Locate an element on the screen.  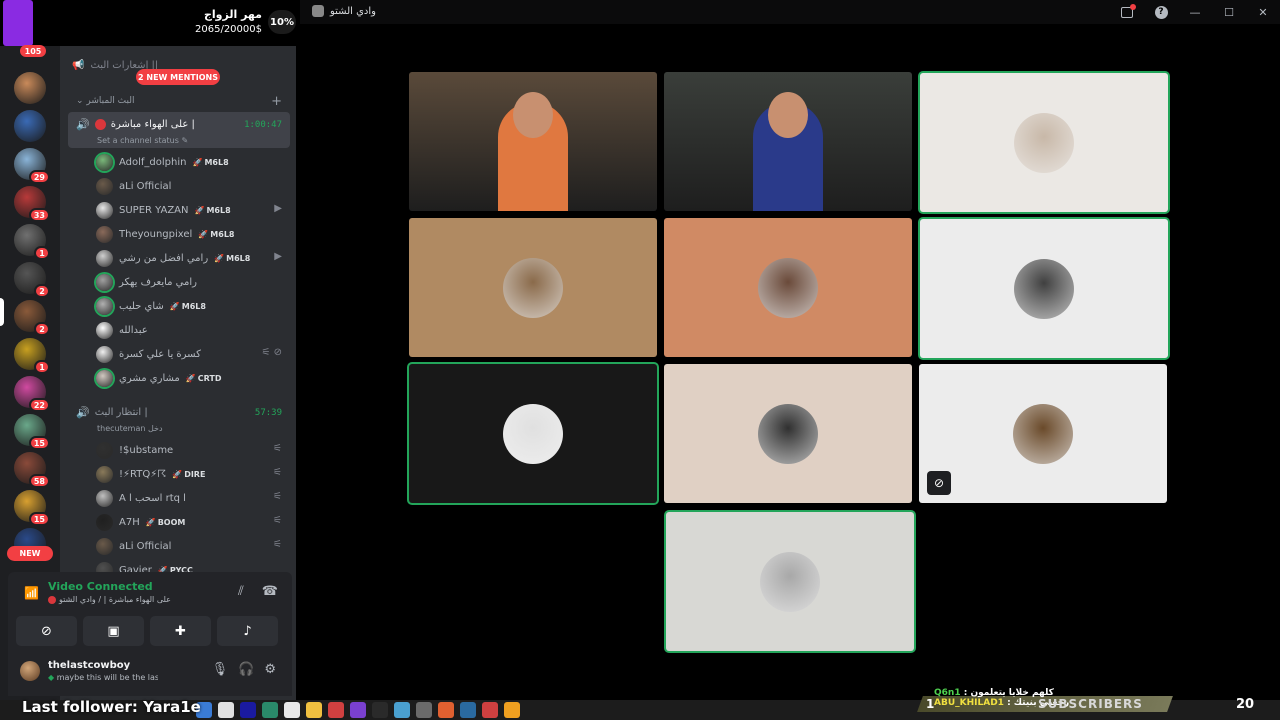
screen-share-button: ▣ is located at coordinates (113, 631).